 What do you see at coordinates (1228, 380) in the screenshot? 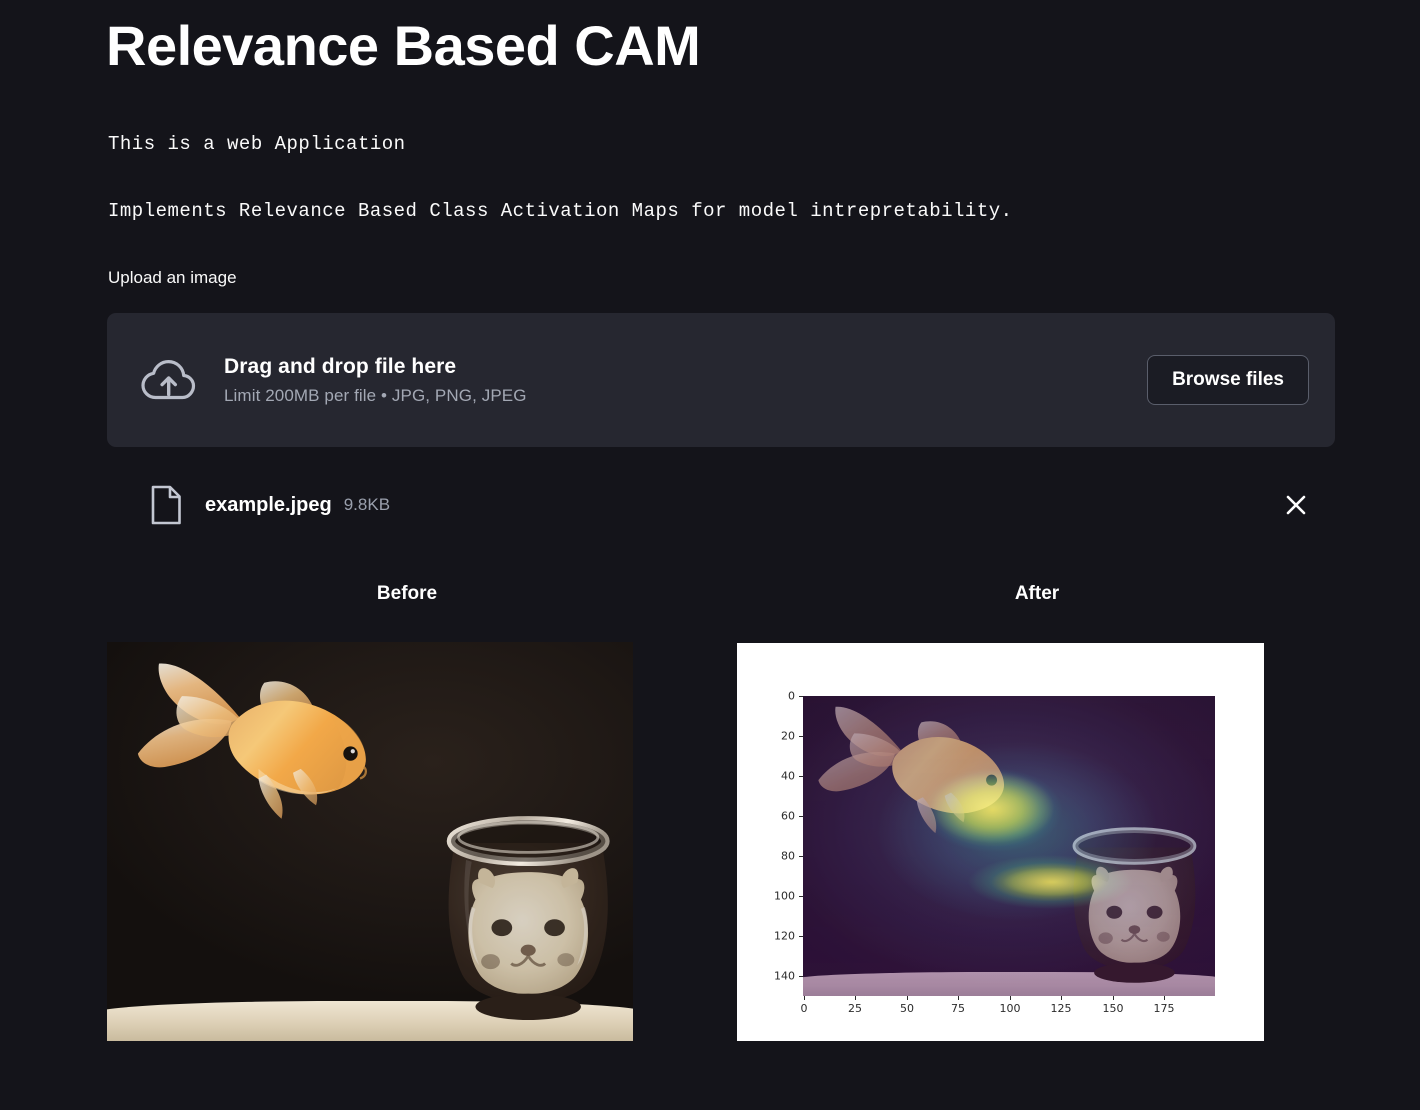
I see `browse-files-button: Browse files` at bounding box center [1228, 380].